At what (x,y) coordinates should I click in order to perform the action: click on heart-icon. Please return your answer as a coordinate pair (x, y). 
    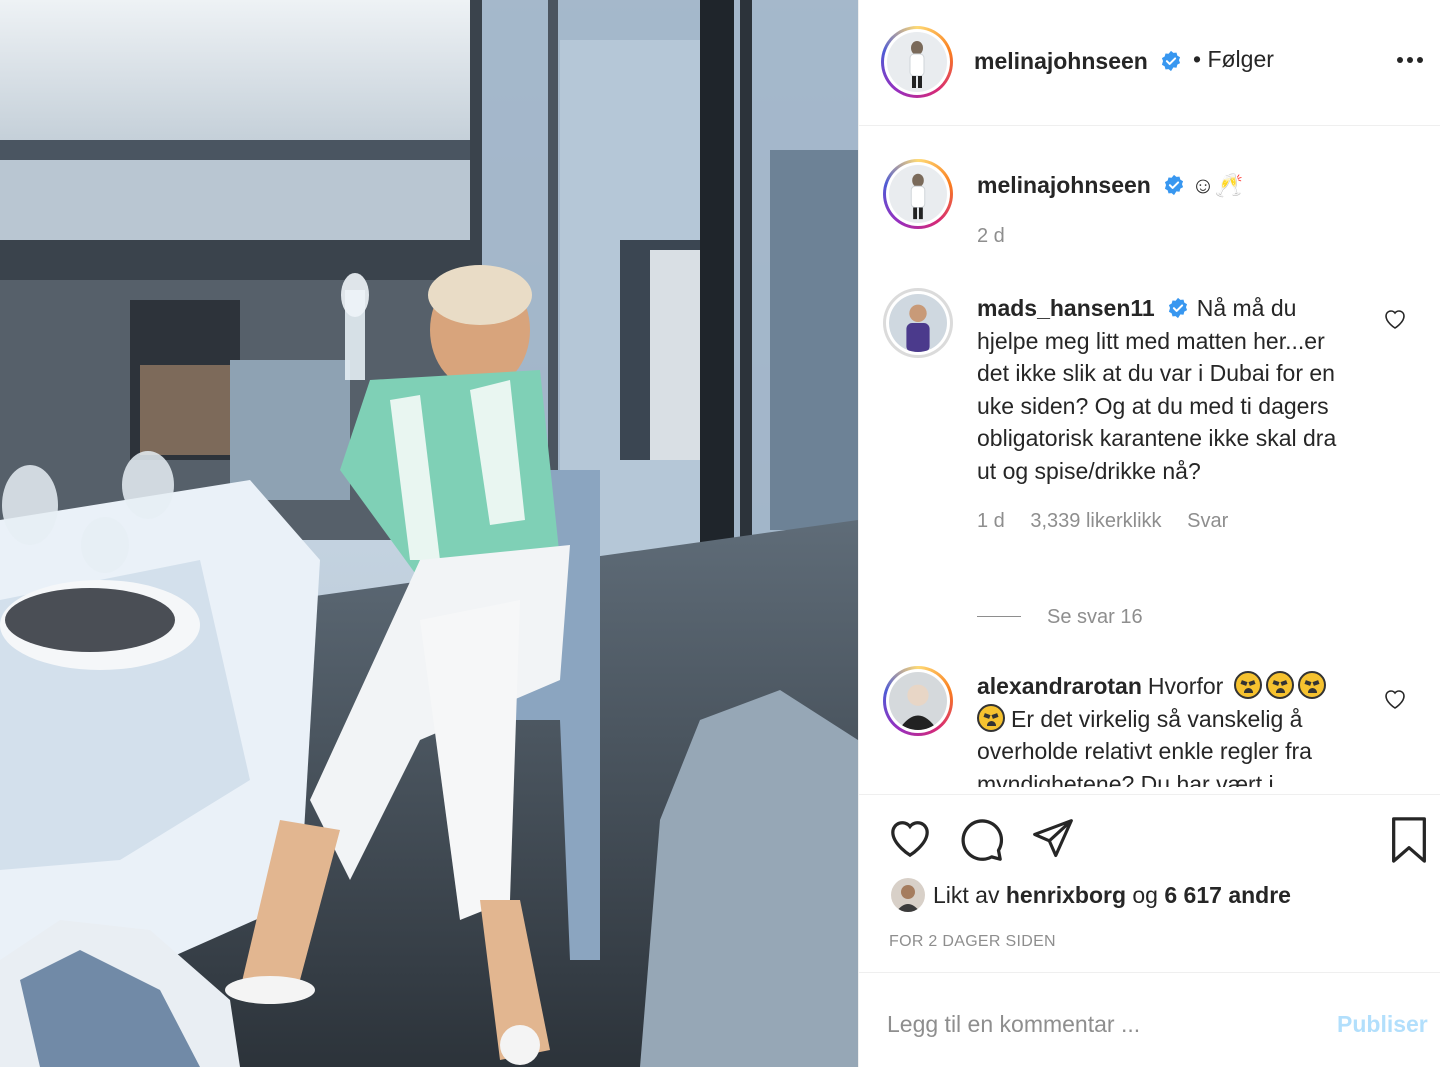
    Looking at the image, I should click on (910, 838).